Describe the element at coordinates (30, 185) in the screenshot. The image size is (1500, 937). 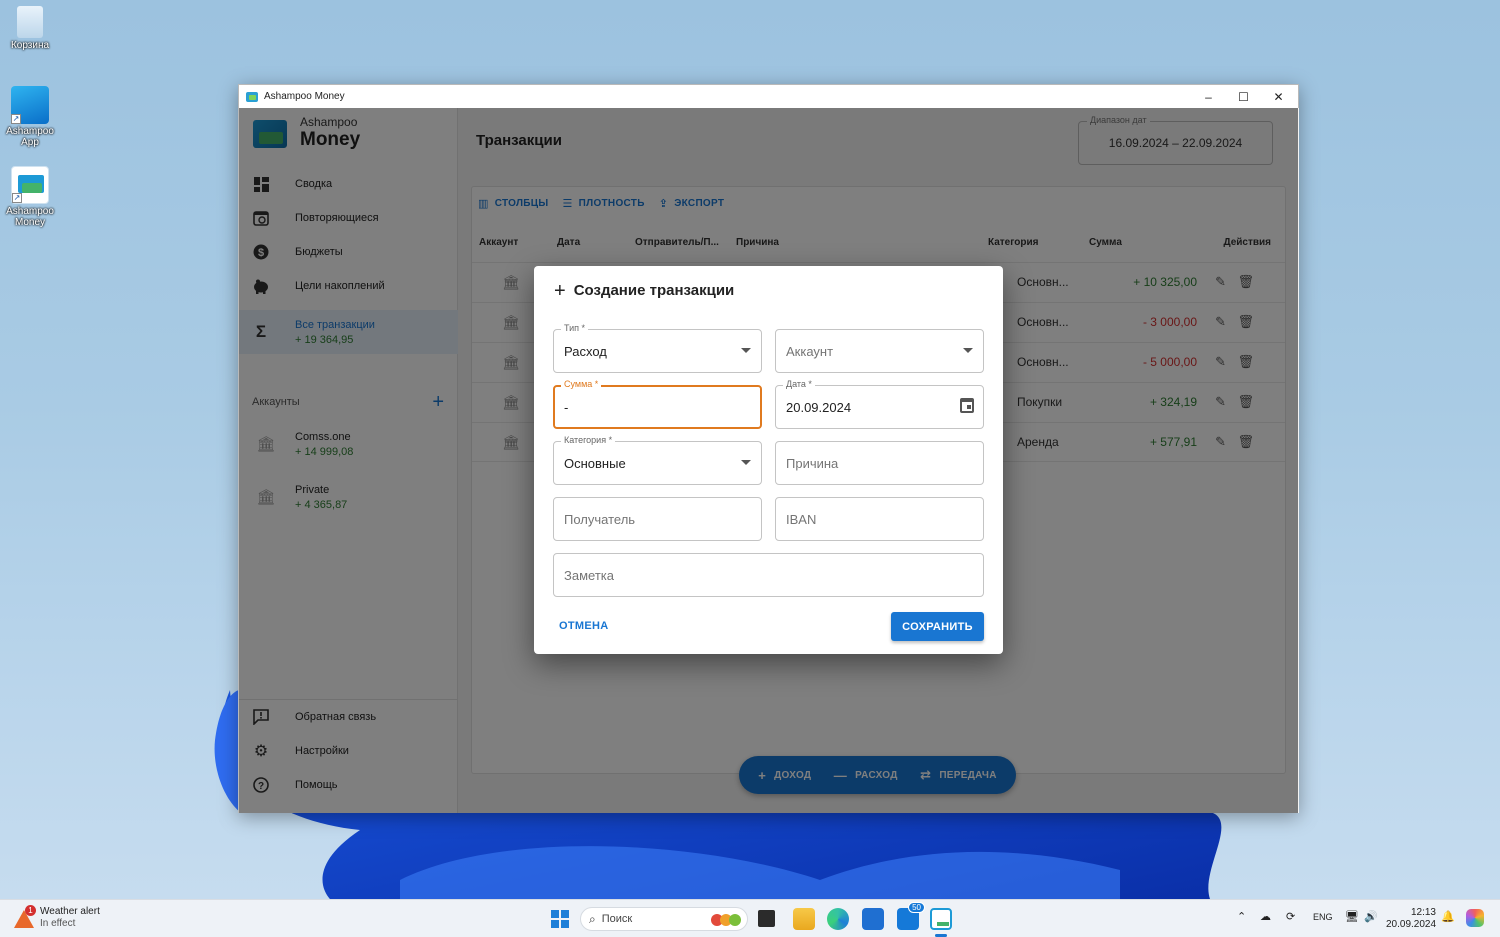
I see `ashampoo-money-icon: ↗` at that location.